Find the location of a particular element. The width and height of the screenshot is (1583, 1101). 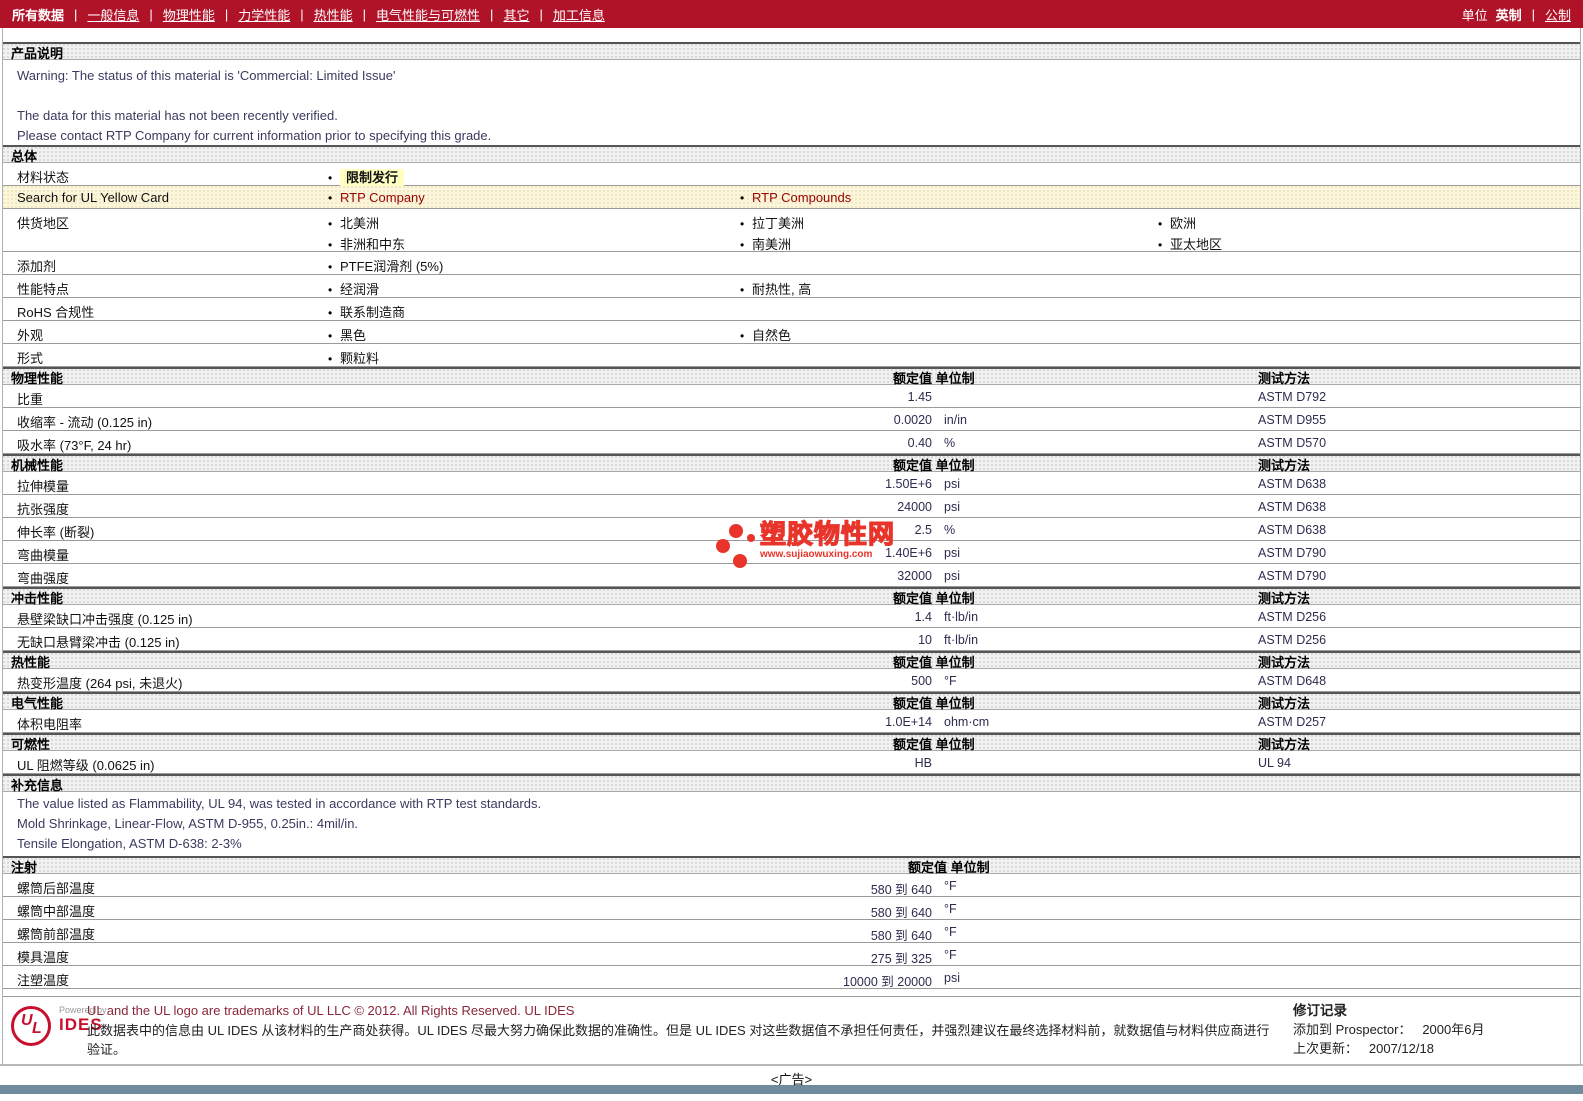

row-rohs: RoHS 合规性 • 联系制造商 is located at coordinates (791, 309).